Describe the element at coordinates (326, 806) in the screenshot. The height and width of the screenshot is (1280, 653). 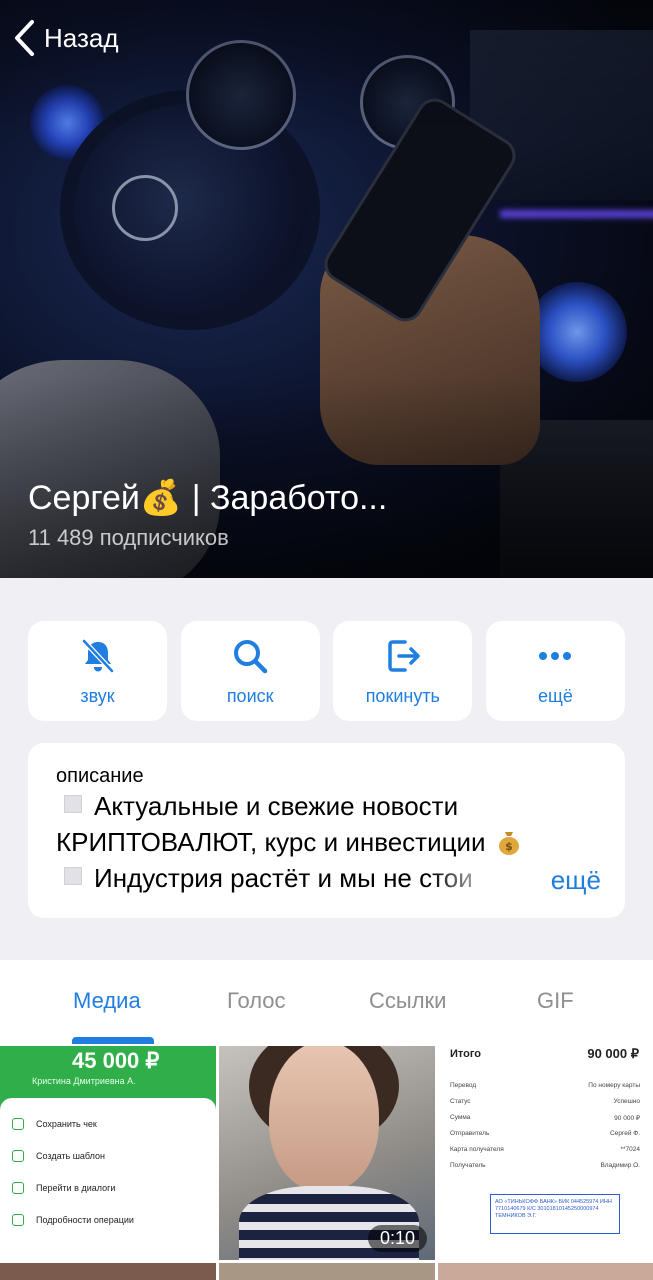
I see `description-line: Актуальные и свежие новости` at that location.